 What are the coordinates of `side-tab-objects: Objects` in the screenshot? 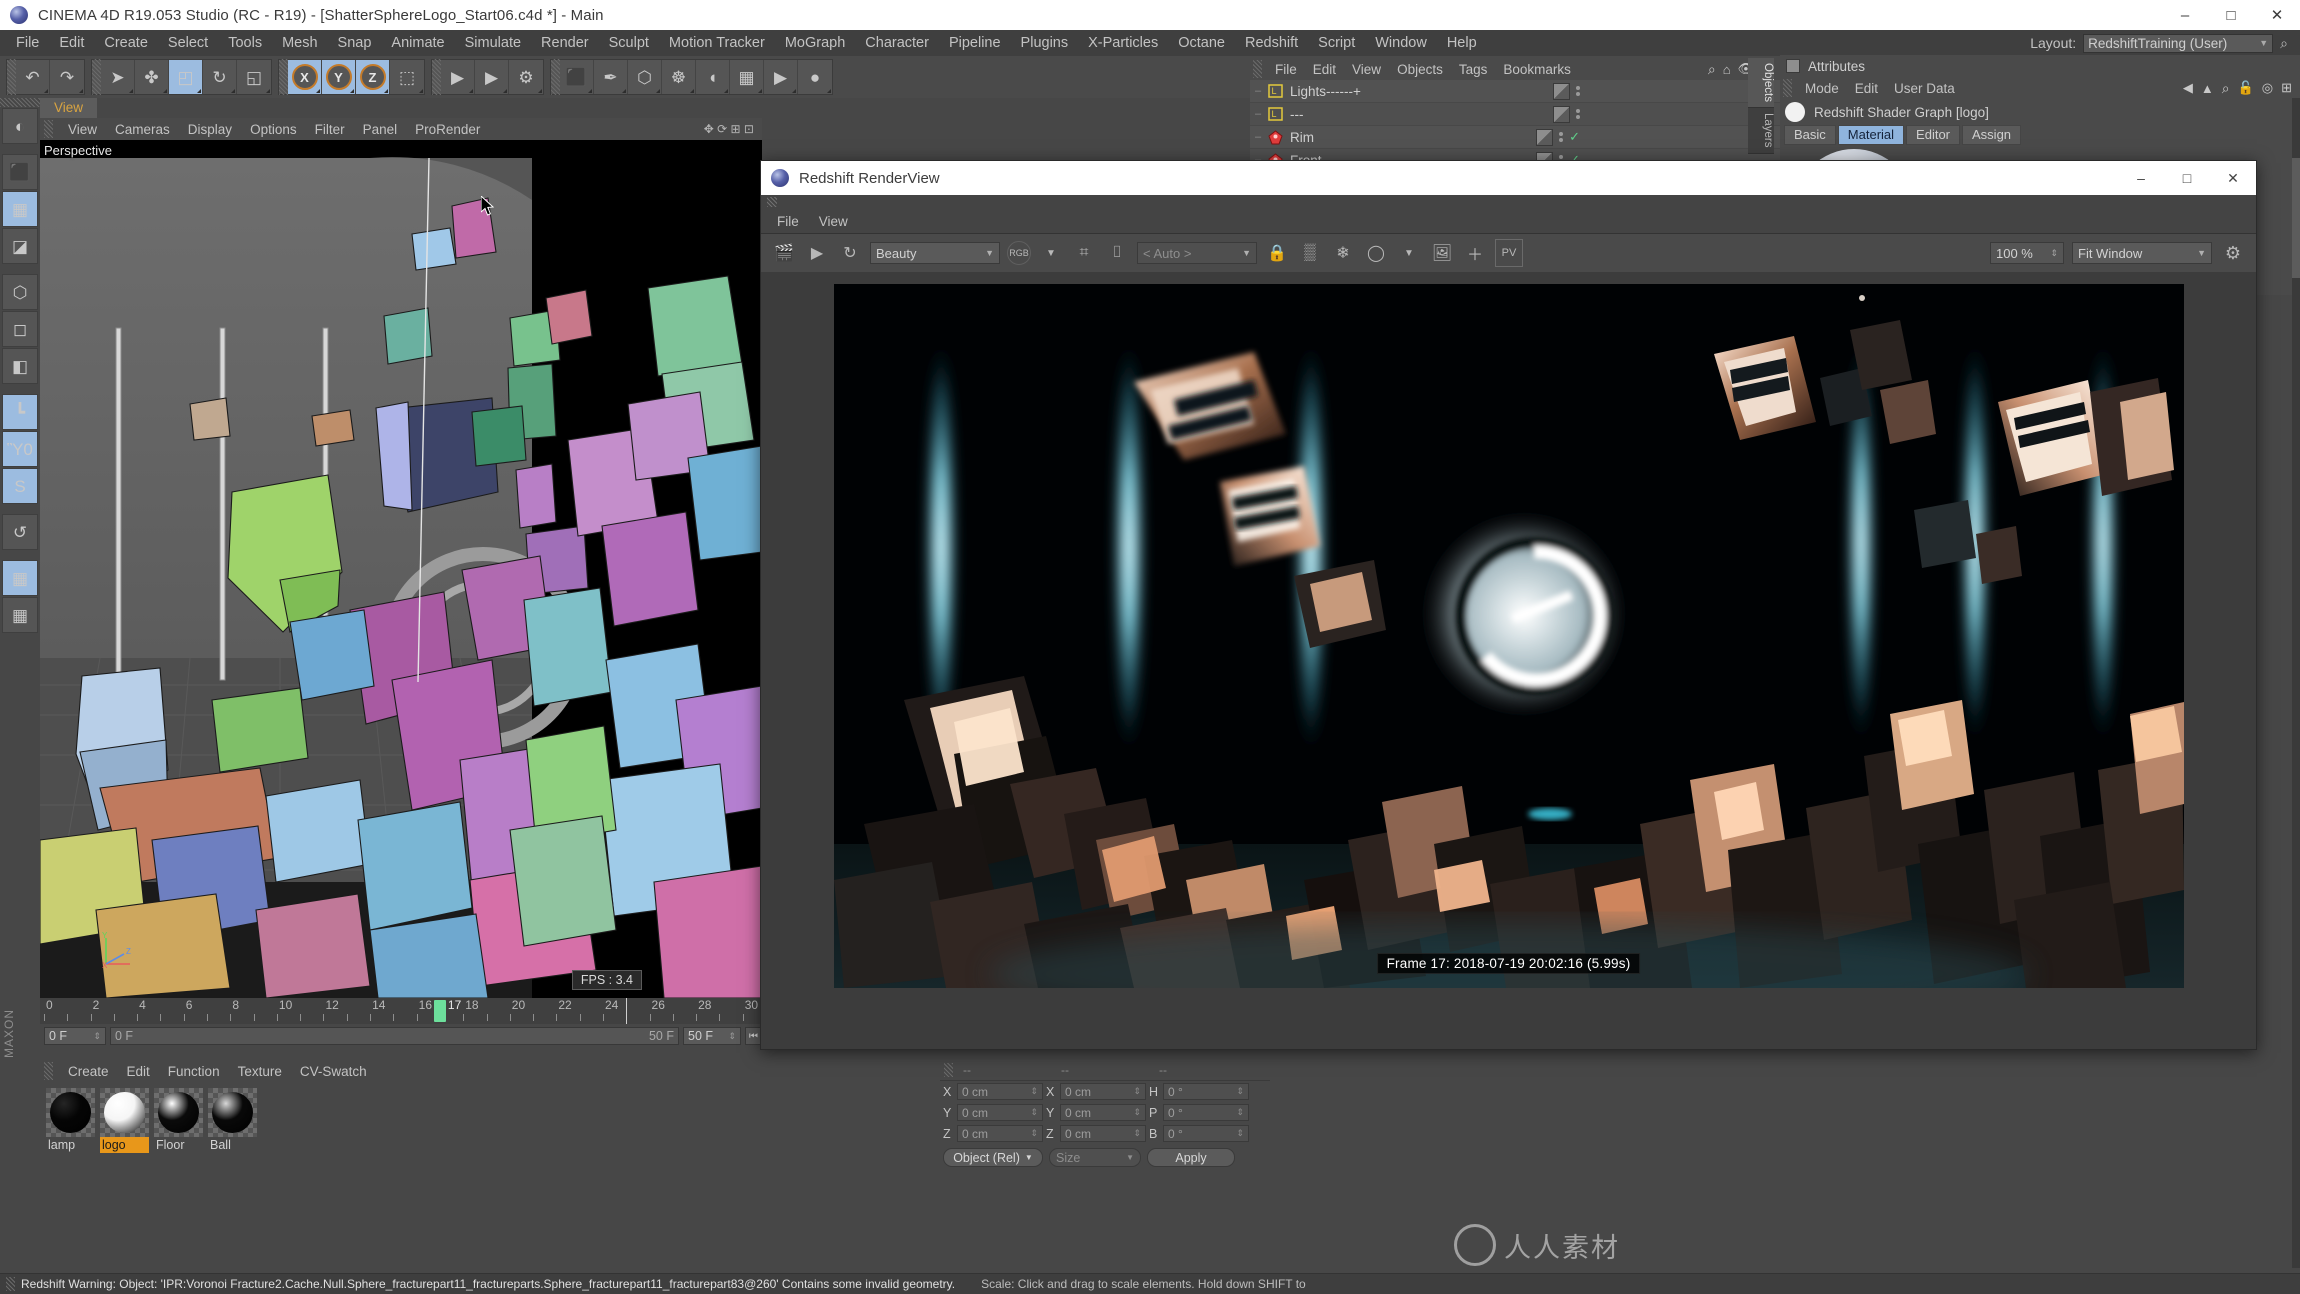 It's located at (1761, 83).